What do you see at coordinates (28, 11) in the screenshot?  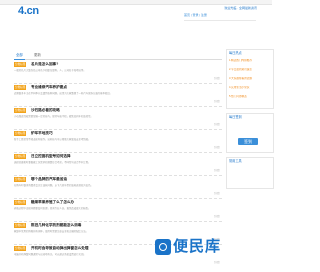 I see `site-logo: 4.cn` at bounding box center [28, 11].